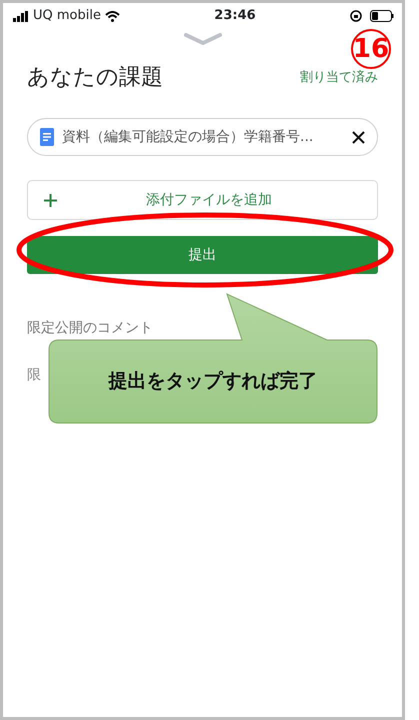 This screenshot has height=720, width=419. Describe the element at coordinates (202, 200) in the screenshot. I see `add-attachment-button: 添付ファイルを追加` at that location.